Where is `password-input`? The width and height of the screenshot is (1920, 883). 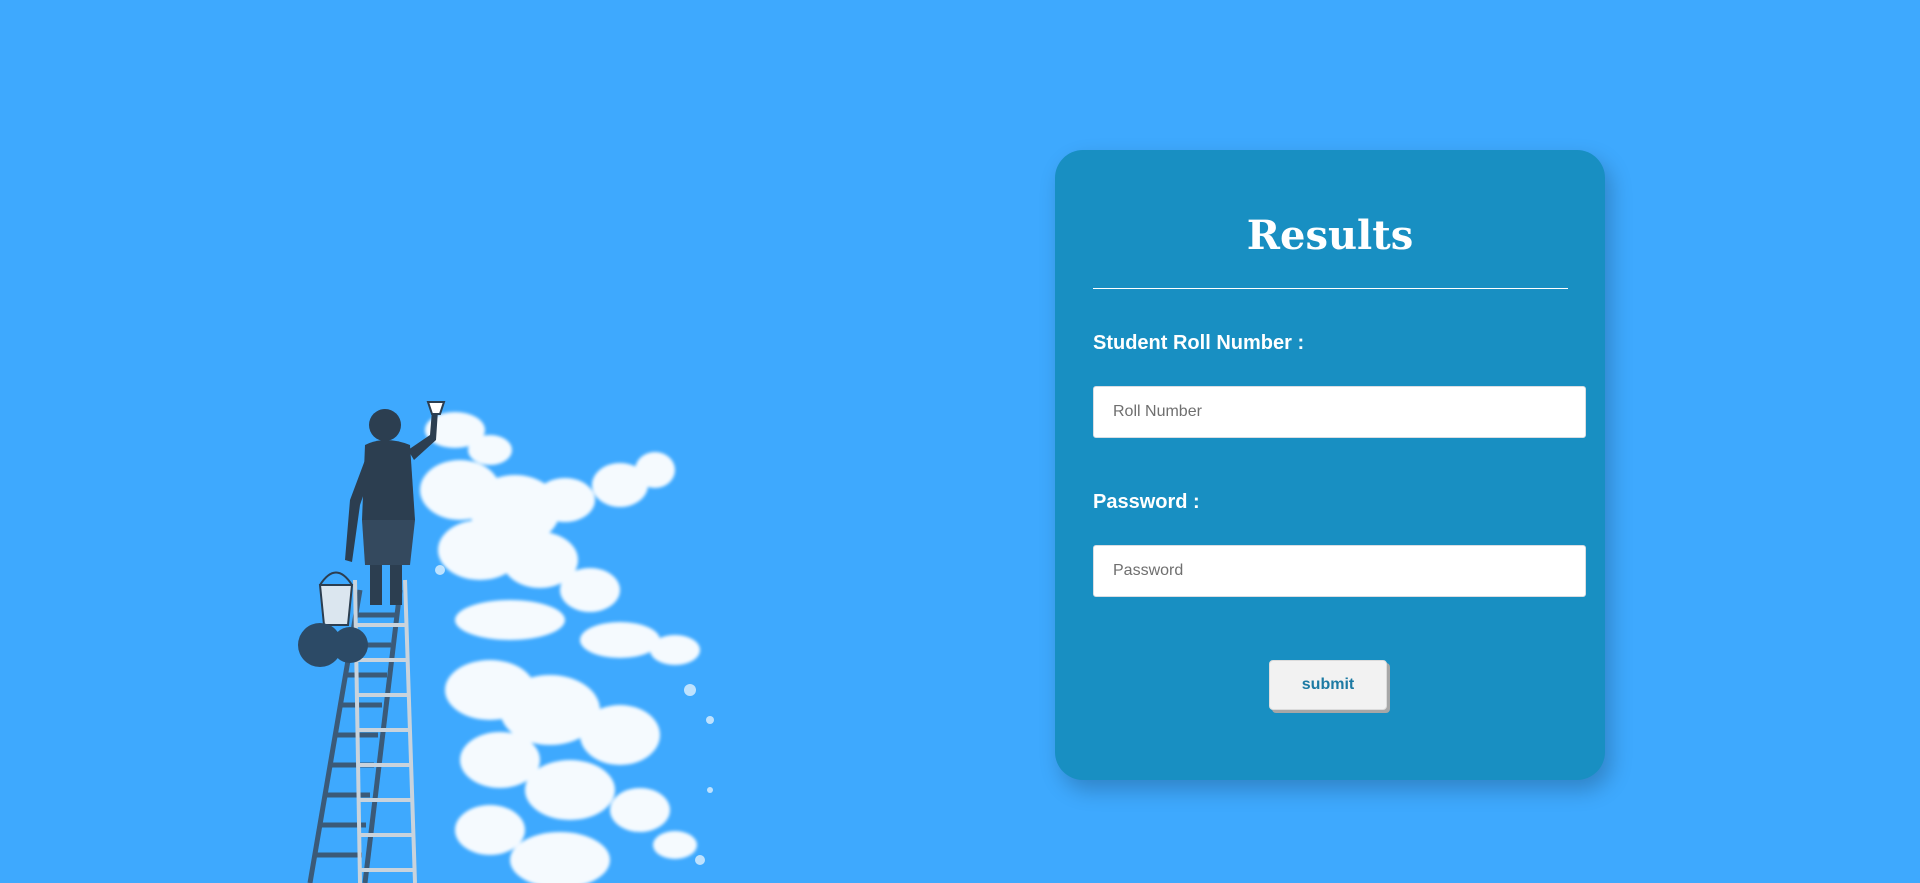 password-input is located at coordinates (1339, 571).